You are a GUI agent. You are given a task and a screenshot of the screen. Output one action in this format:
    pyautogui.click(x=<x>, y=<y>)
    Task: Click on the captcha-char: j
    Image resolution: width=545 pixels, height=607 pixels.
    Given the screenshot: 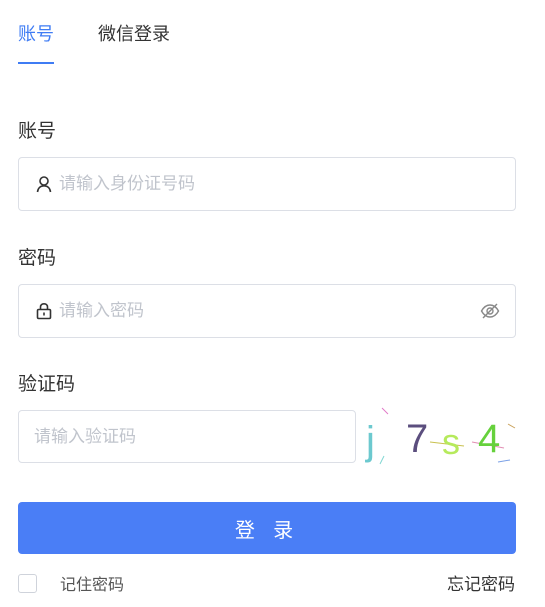 What is the action you would take?
    pyautogui.click(x=370, y=441)
    